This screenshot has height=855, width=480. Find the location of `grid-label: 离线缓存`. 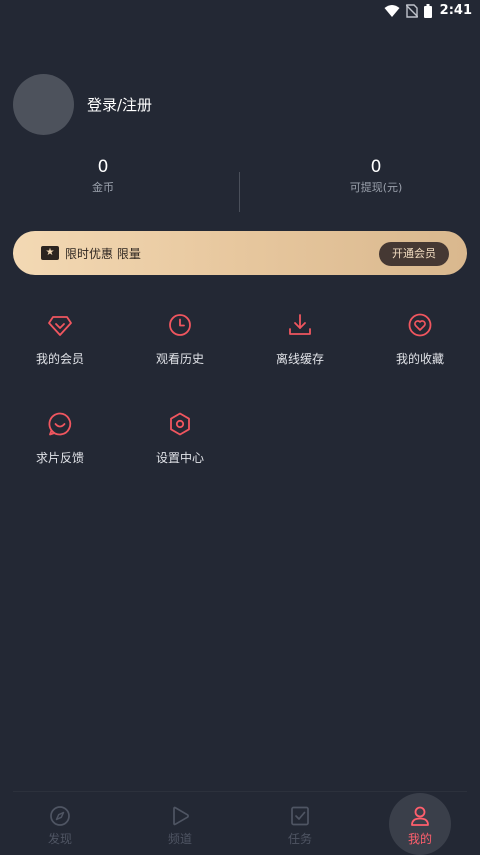

grid-label: 离线缓存 is located at coordinates (299, 359).